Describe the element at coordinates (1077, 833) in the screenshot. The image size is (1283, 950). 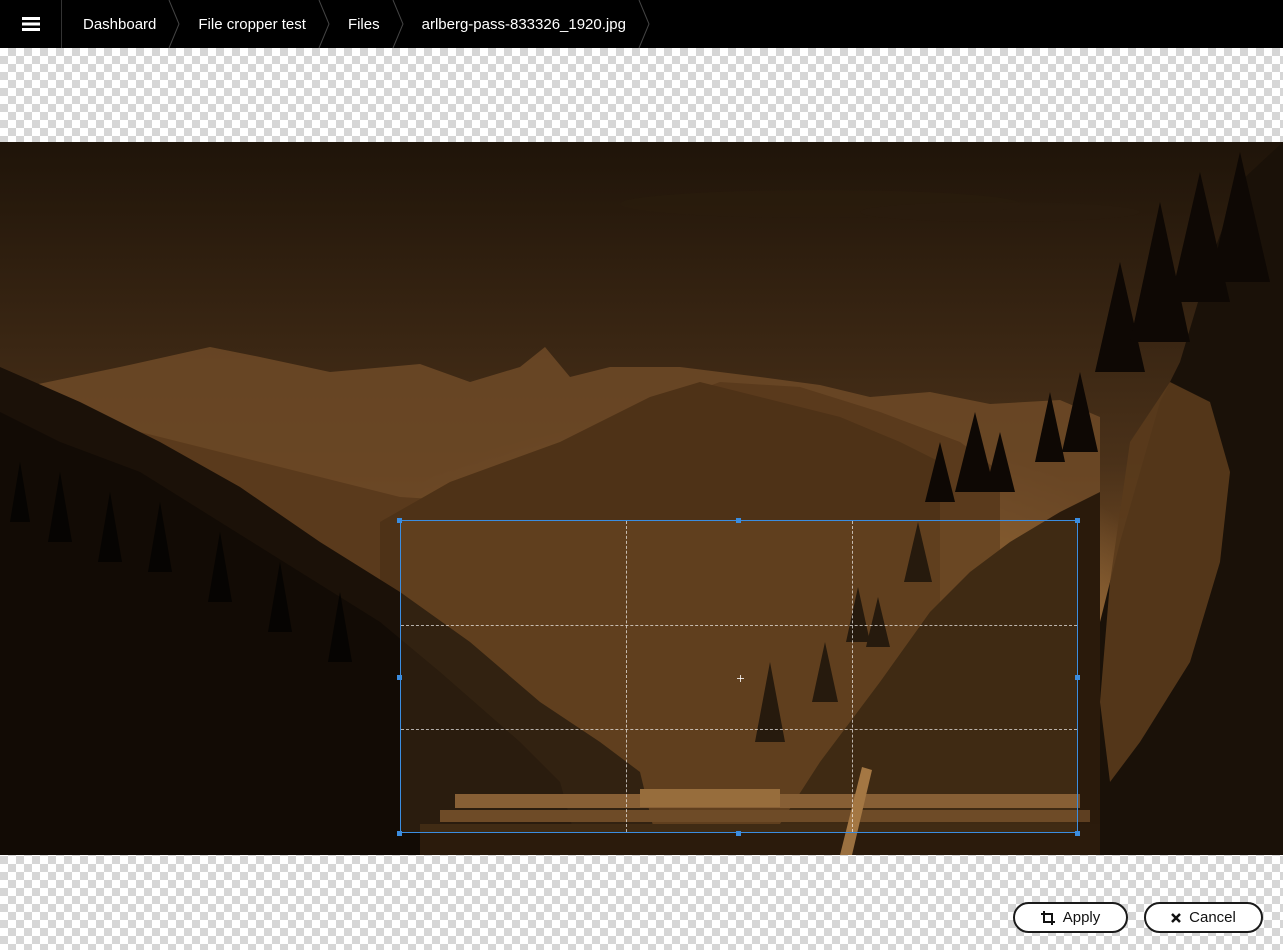
I see `crop-handle-se` at that location.